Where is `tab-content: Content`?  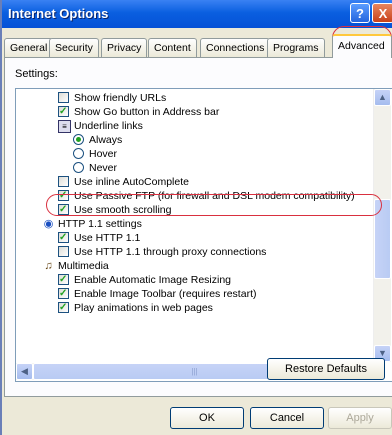
tab-content: Content is located at coordinates (172, 47).